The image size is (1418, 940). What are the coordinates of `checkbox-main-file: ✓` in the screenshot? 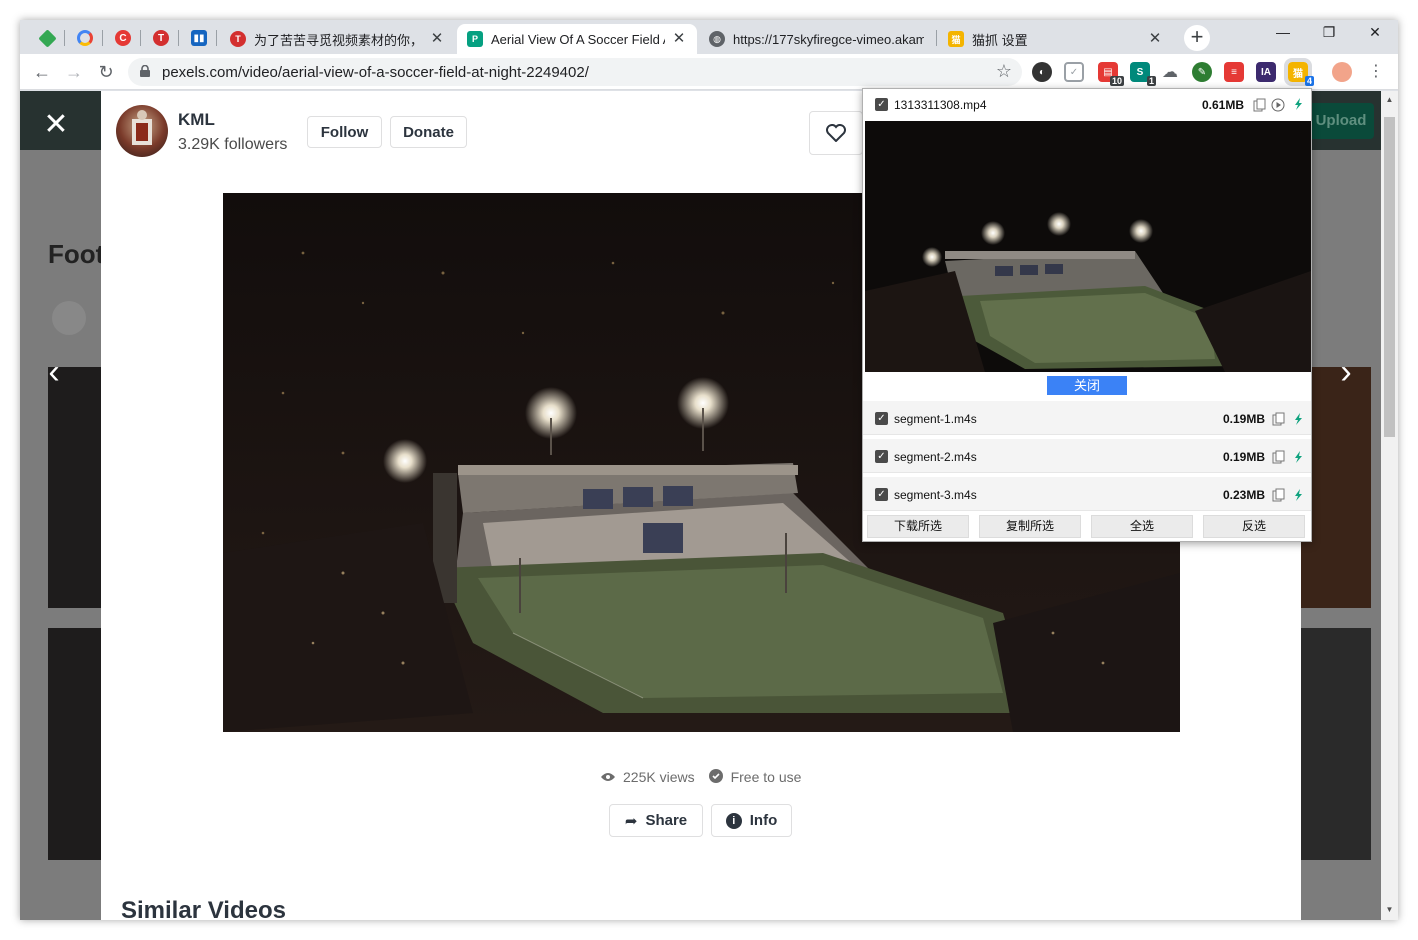 It's located at (881, 104).